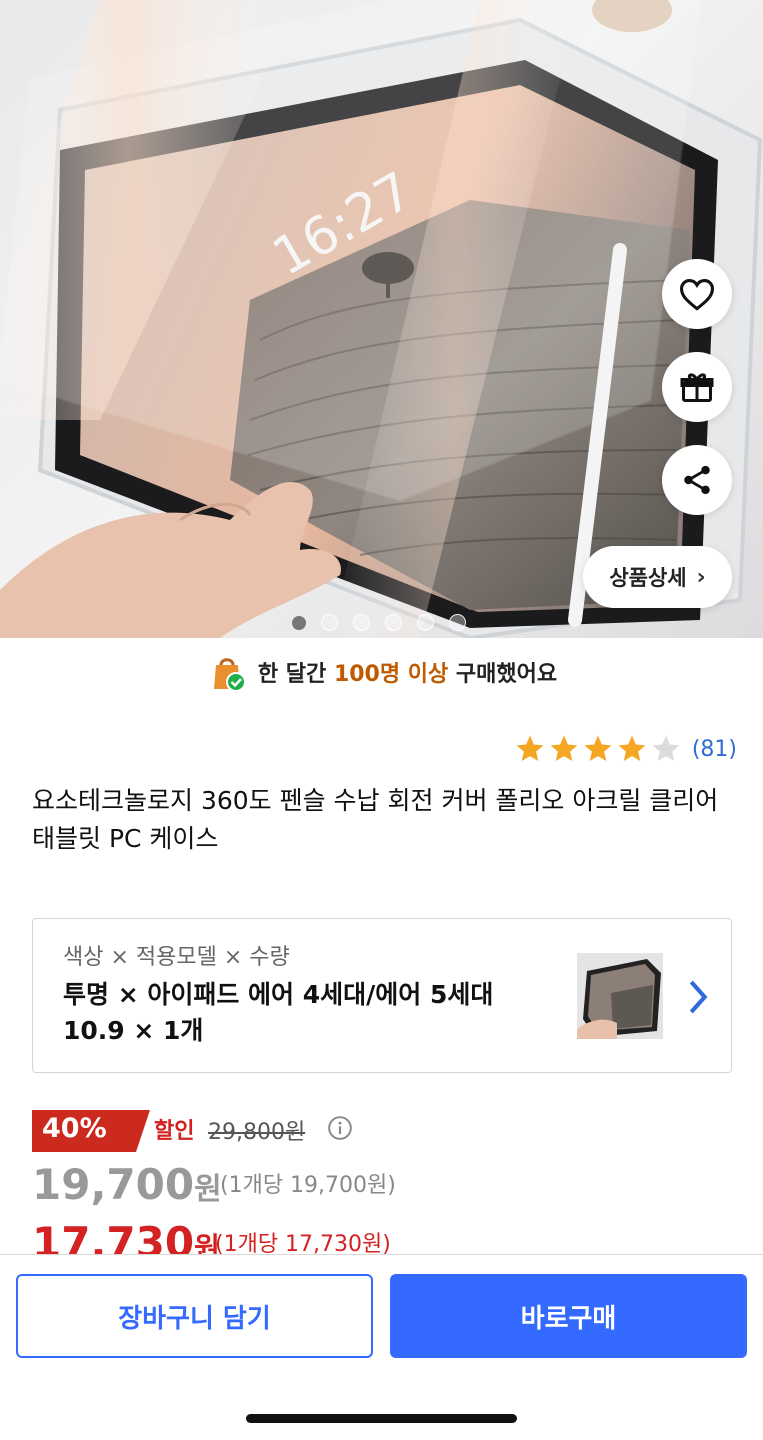  Describe the element at coordinates (391, 674) in the screenshot. I see `banner-highlight: 100명 이상` at that location.